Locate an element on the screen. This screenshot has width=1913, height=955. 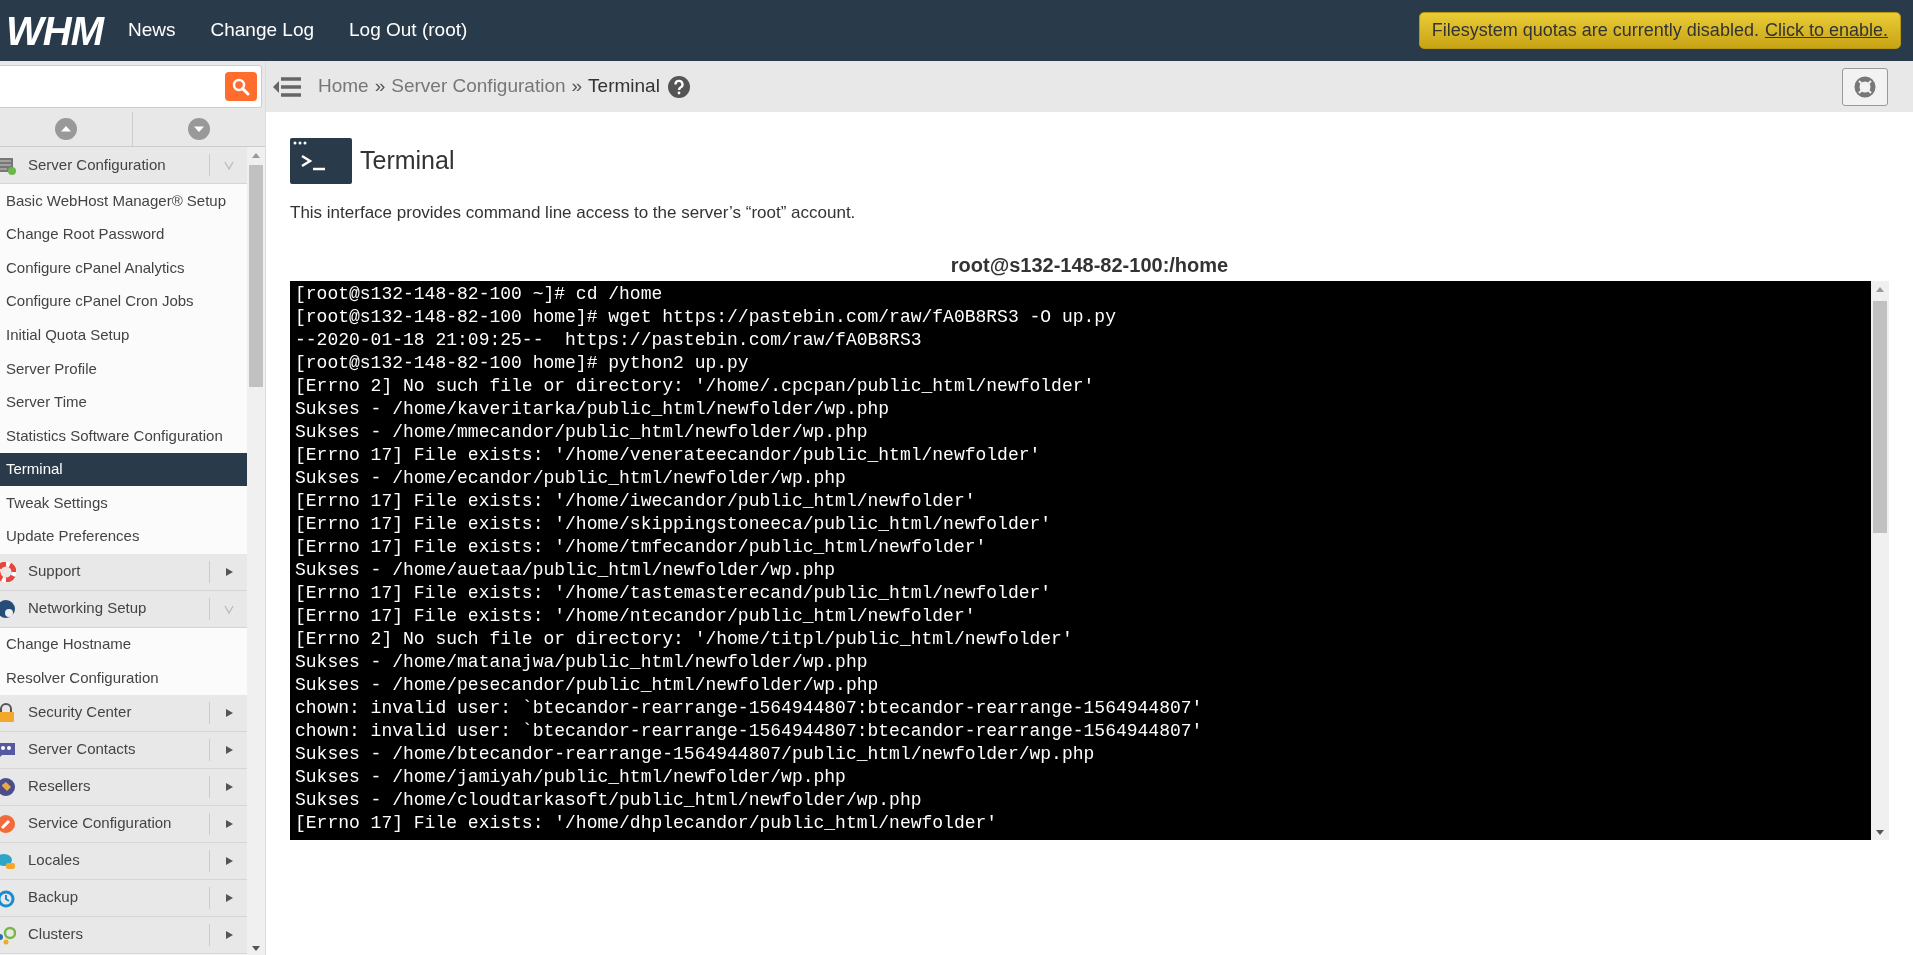
terminal-line: Sukses - /home/jamiyah/public_html/newfolder/wp.php is located at coordinates (571, 777).